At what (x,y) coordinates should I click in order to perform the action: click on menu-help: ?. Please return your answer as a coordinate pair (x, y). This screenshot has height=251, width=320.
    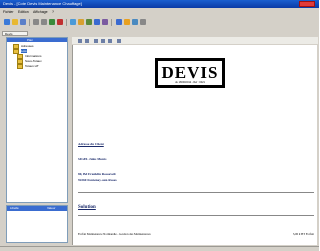
    Looking at the image, I should click on (53, 12).